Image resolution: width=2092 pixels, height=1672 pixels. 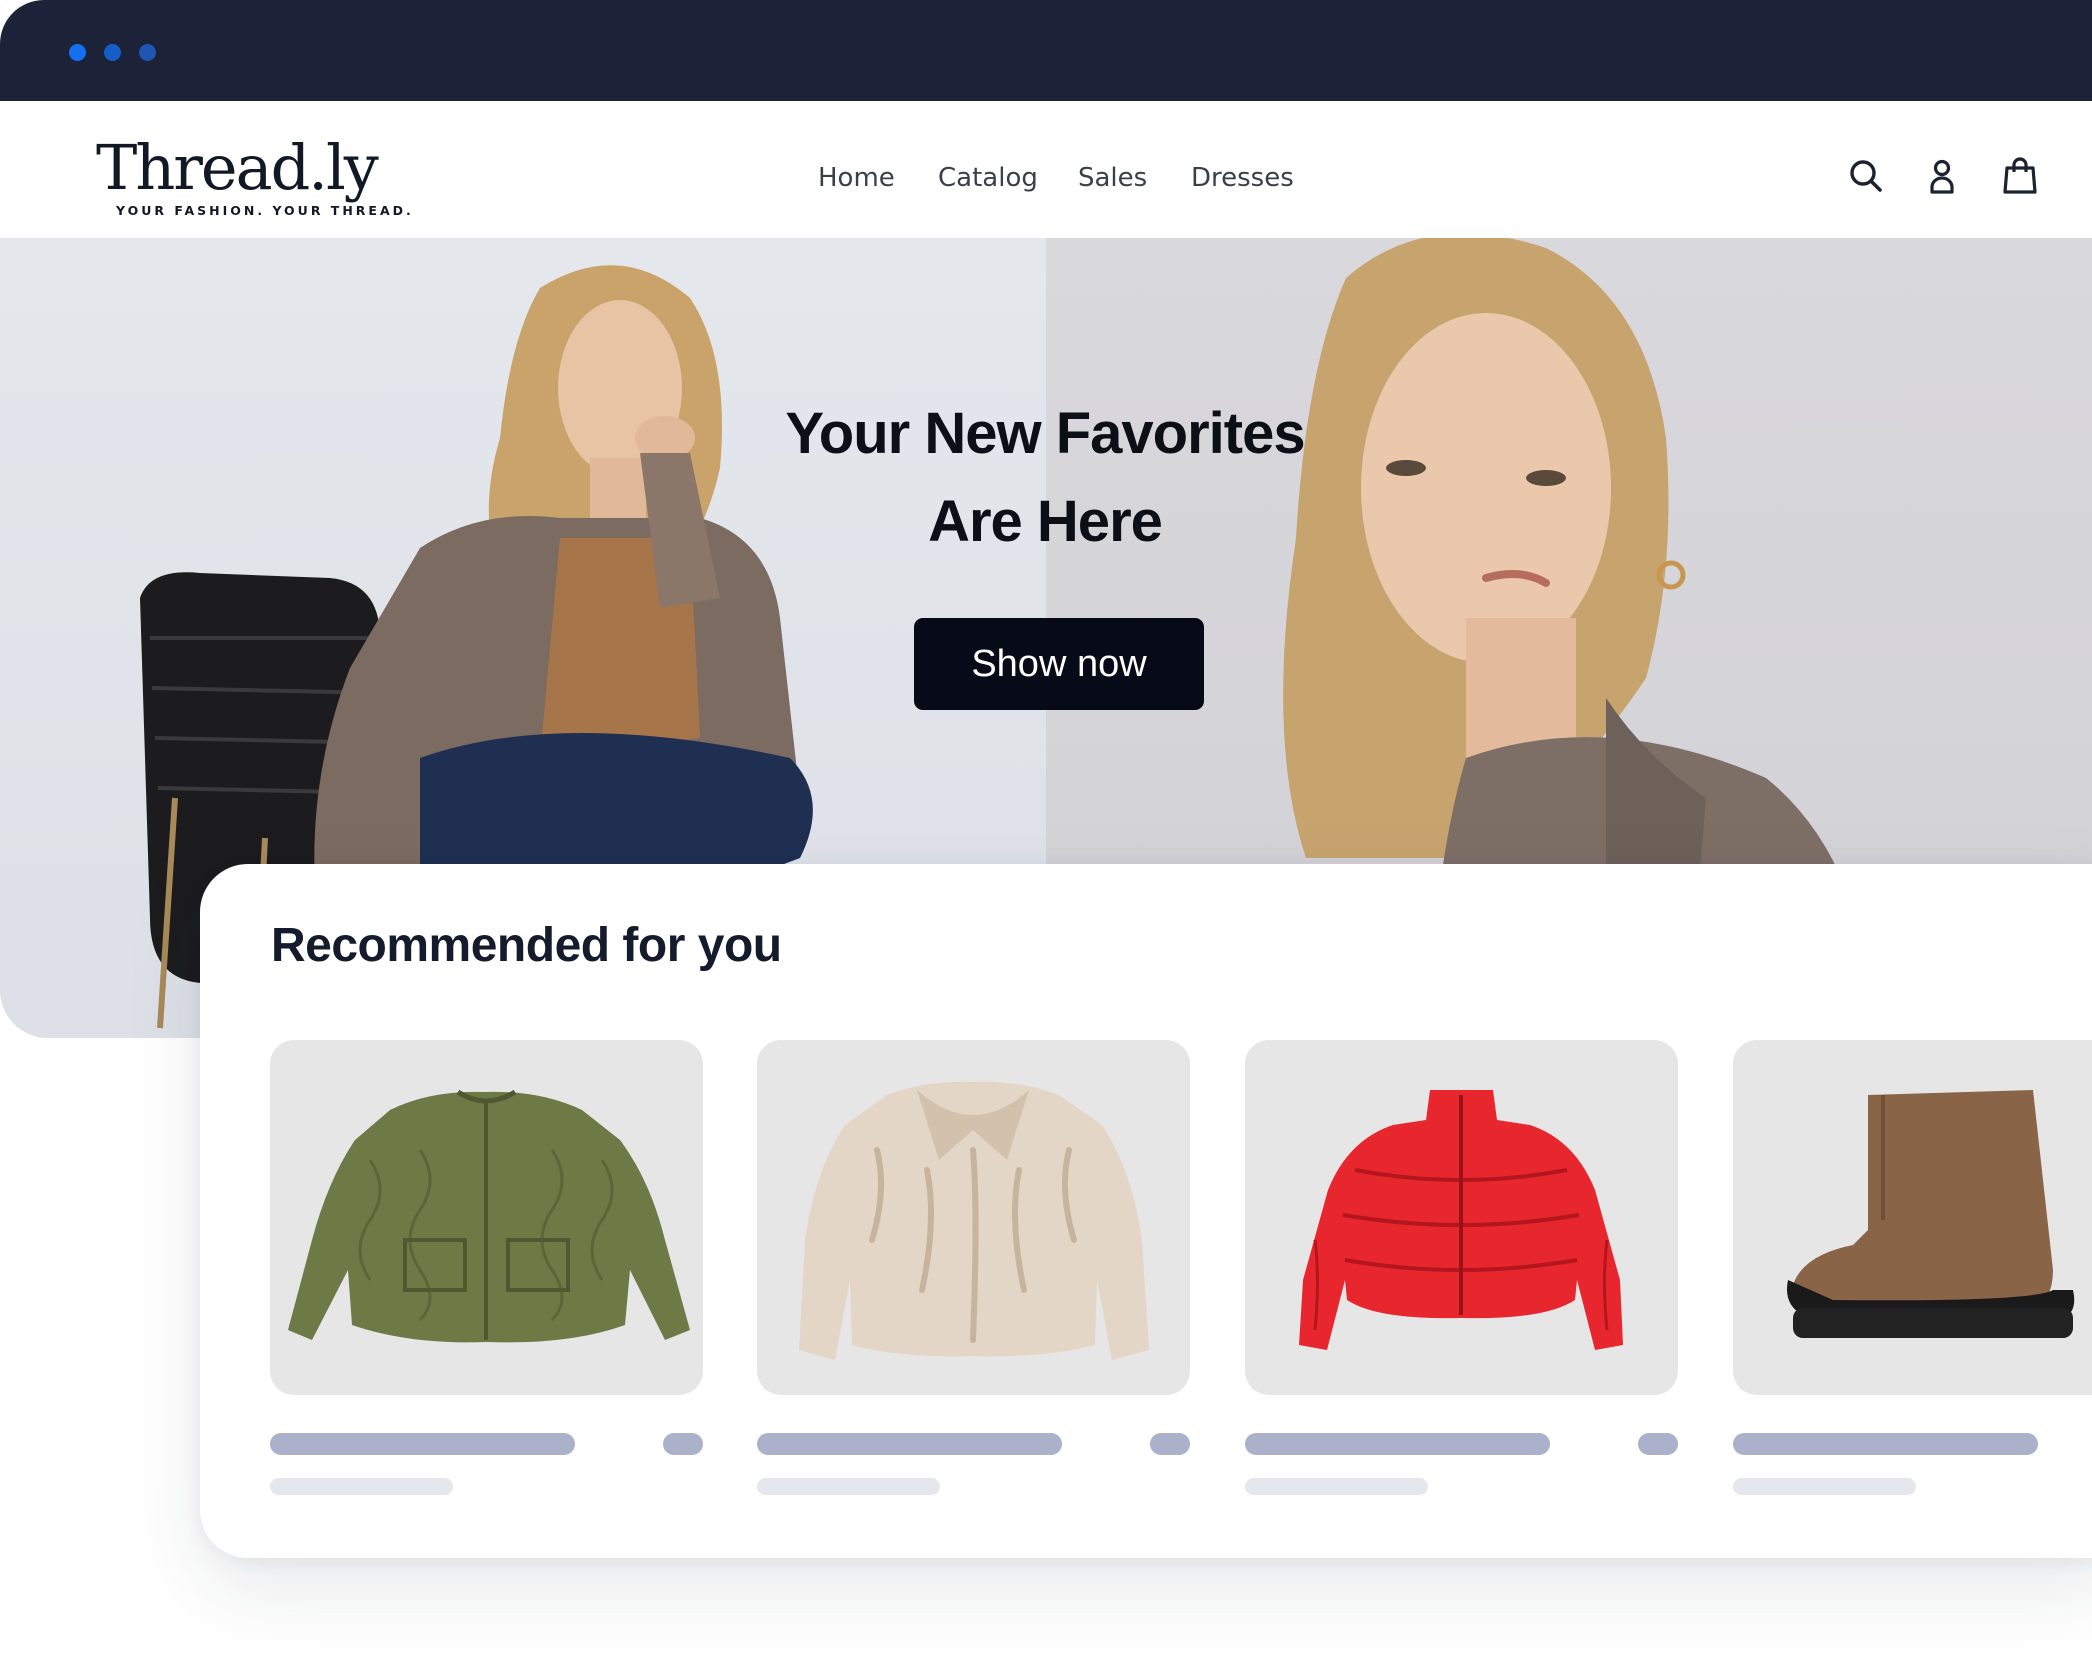 I want to click on nav-dresses: Dresses, so click(x=1242, y=178).